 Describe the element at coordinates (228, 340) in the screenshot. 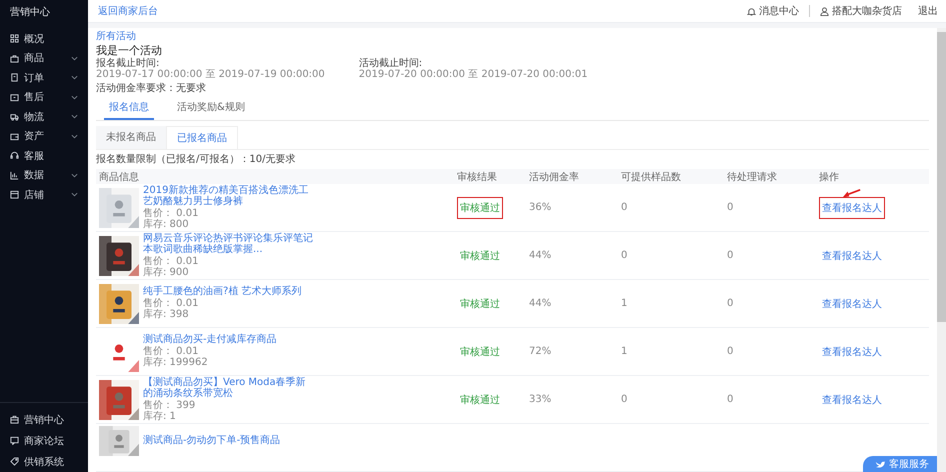

I see `product-title-link: 测试商品勿买-走付减库存商品` at that location.